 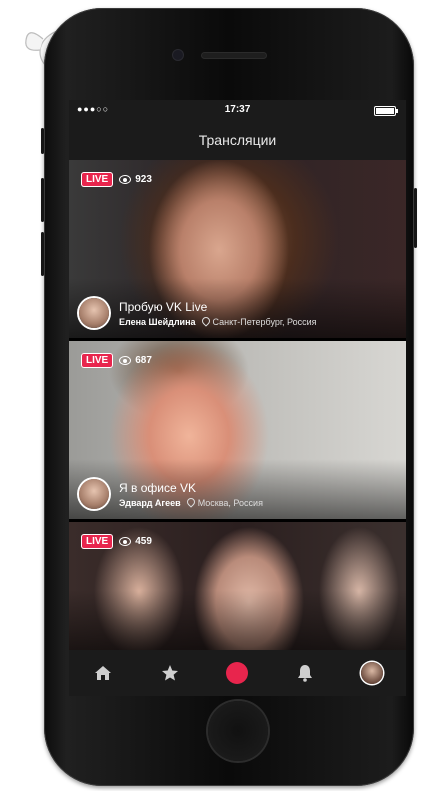 I want to click on stream-subtitle: Эдвард Агеев Москва, Россия, so click(x=191, y=501).